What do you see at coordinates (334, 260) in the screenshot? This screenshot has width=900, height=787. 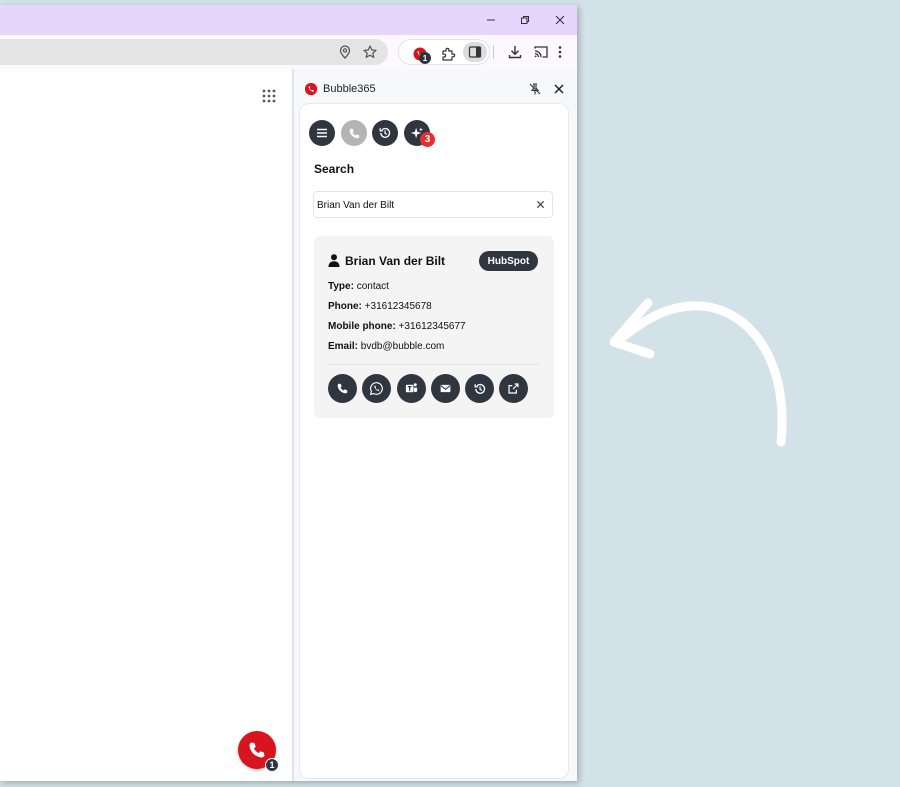 I see `person-icon` at bounding box center [334, 260].